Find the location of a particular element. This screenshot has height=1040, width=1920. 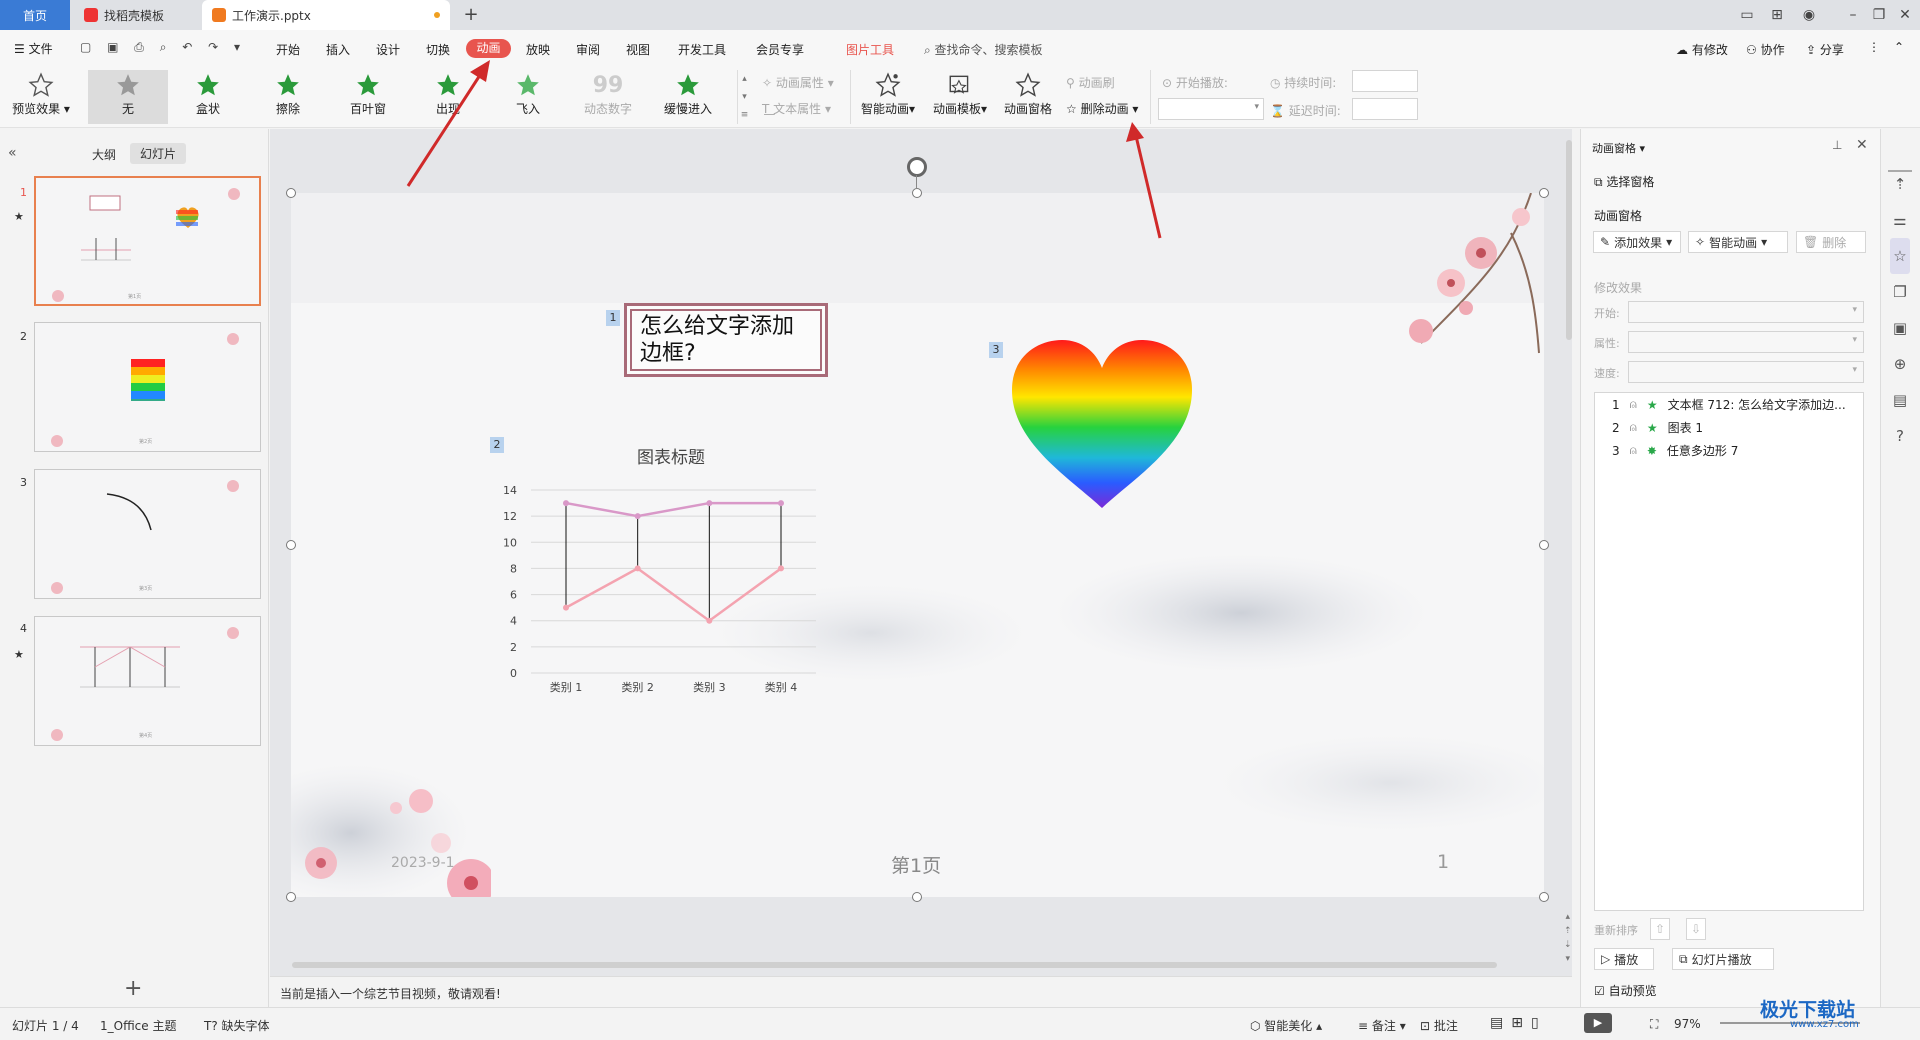

animation-brush-button: ⚲ 动画刷 is located at coordinates (1090, 82).